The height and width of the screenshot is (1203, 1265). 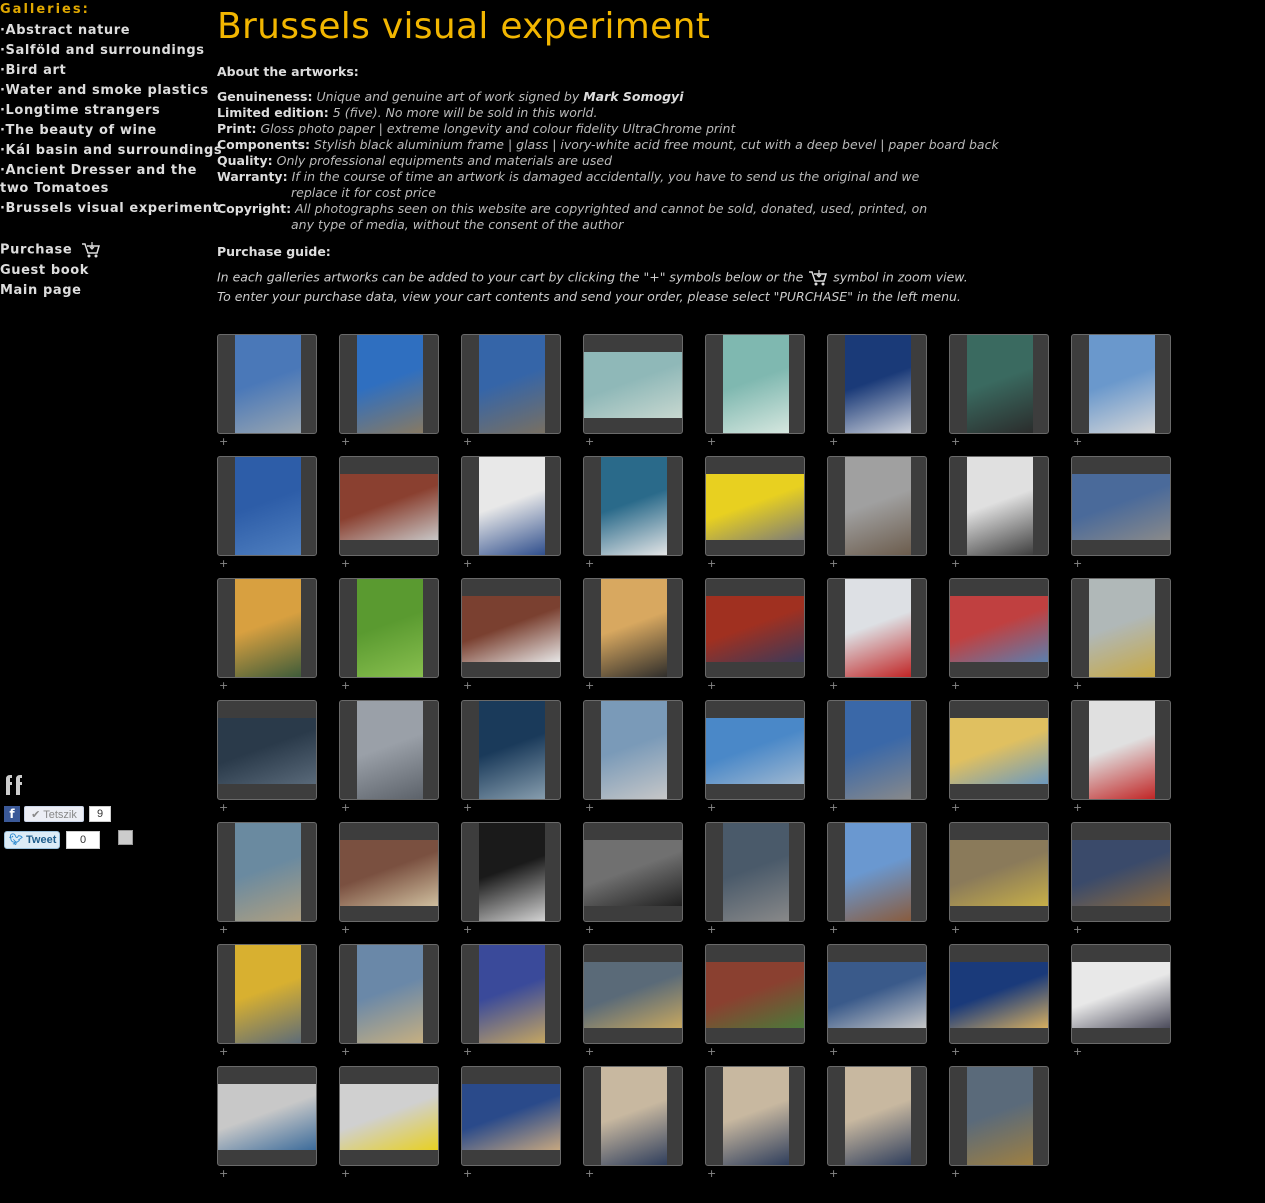 What do you see at coordinates (106, 180) in the screenshot?
I see `menu-ancient-dresser: ·Ancient Dresser and the two Tomatoes` at bounding box center [106, 180].